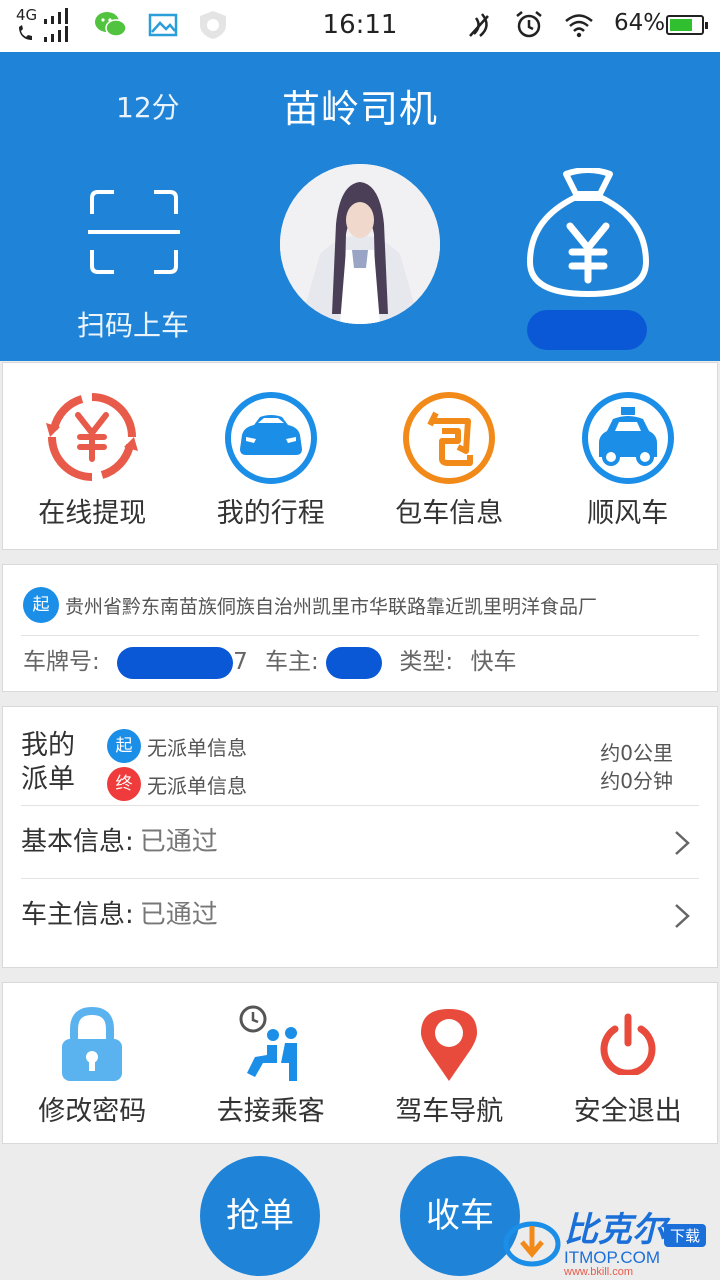 The image size is (720, 1280). I want to click on site-watermark: 比克尔 下载 ITMOP.COM www.bkill.com, so click(611, 1238).